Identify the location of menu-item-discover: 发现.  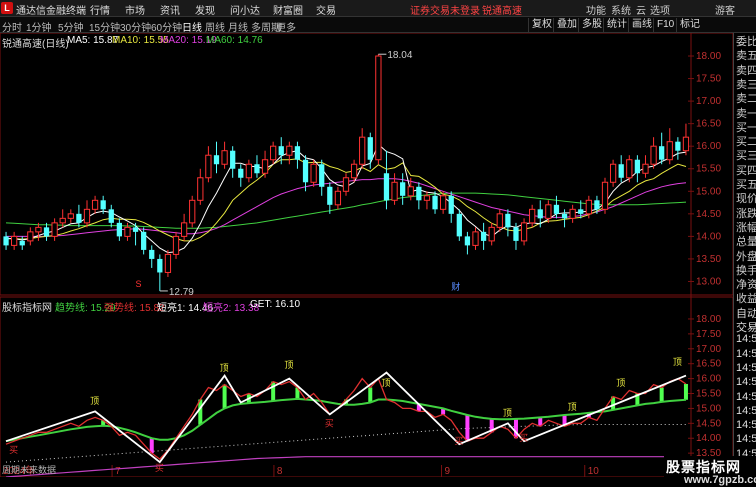
(205, 9).